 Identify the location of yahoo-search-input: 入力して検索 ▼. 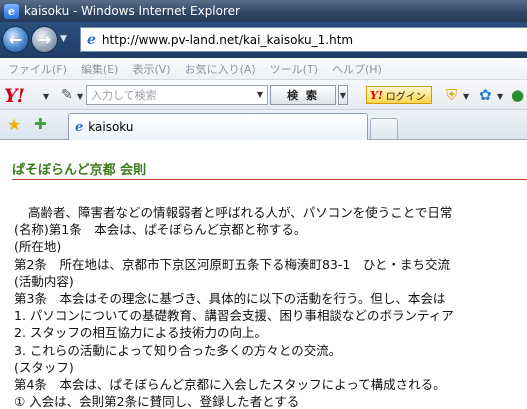
(177, 95).